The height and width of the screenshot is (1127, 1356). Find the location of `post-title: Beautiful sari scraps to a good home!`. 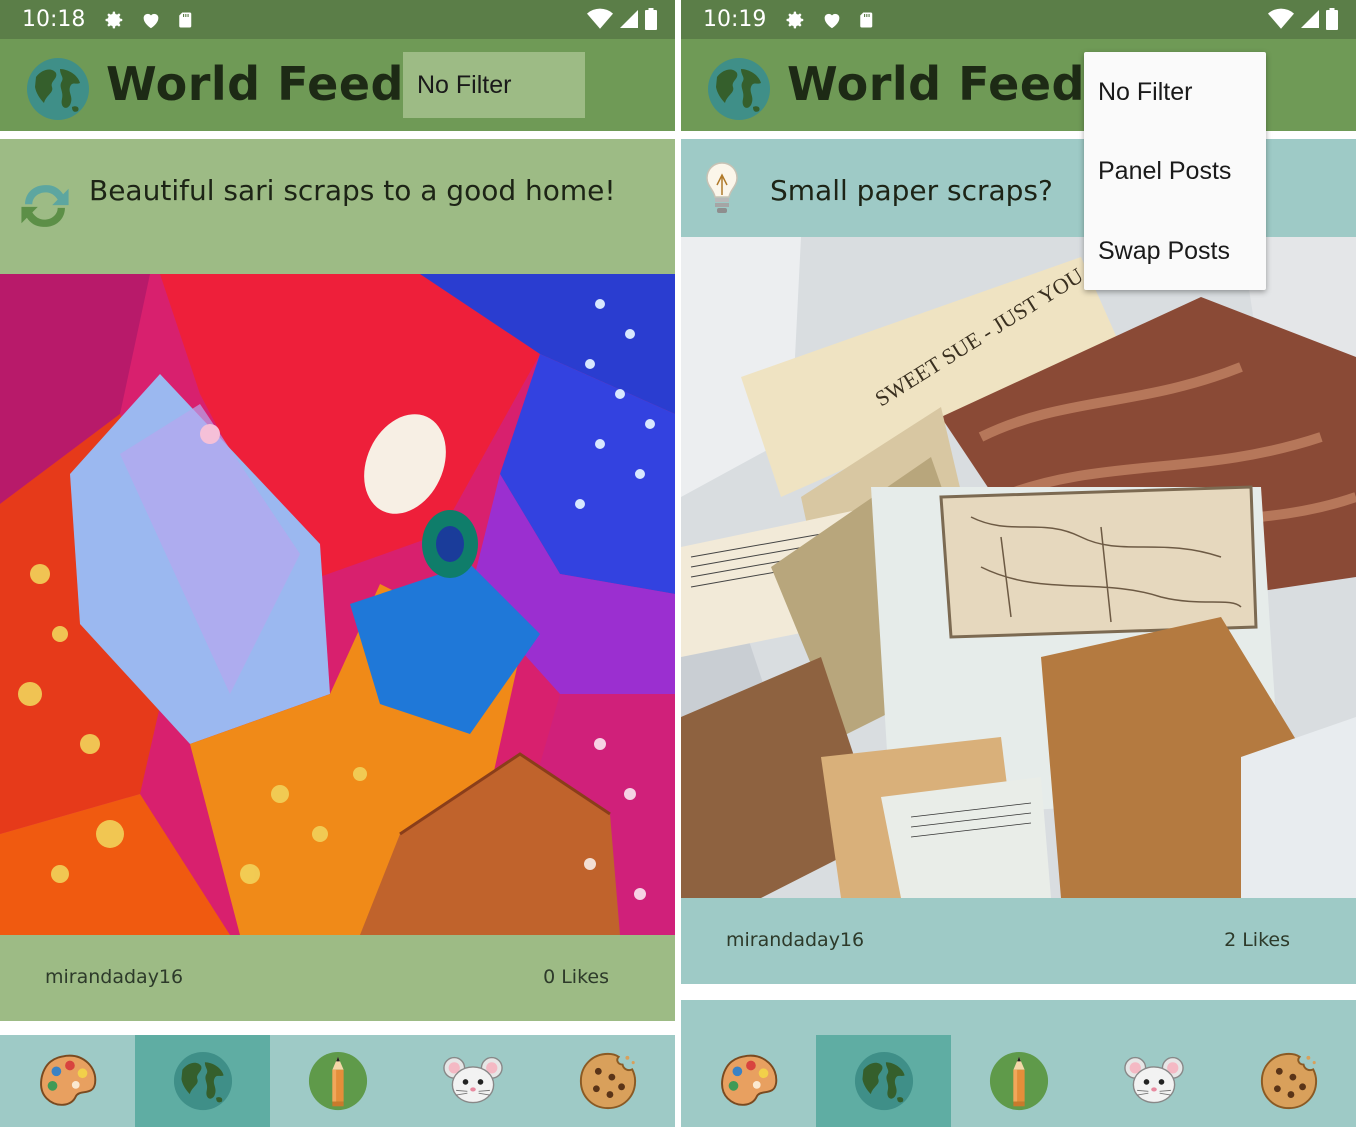

post-title: Beautiful sari scraps to a good home! is located at coordinates (352, 190).